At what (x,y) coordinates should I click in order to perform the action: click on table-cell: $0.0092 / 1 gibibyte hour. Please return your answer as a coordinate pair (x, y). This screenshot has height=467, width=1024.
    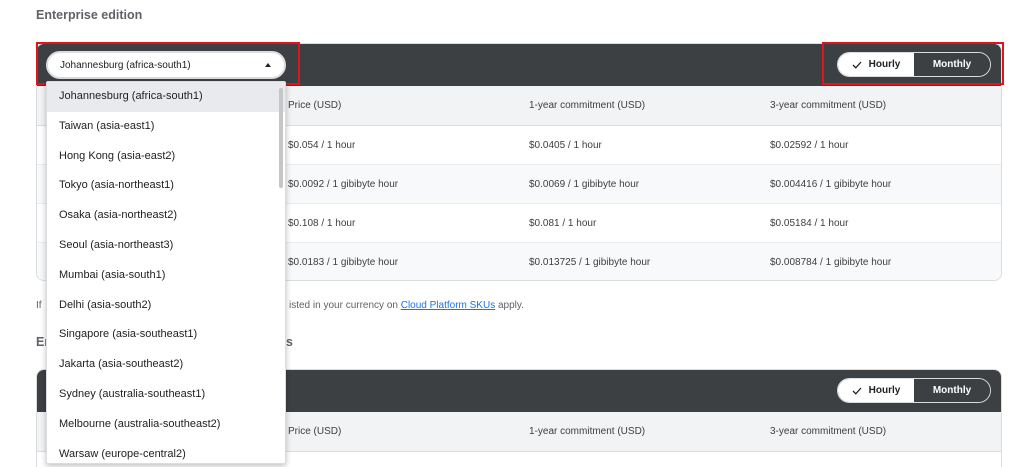
    Looking at the image, I should click on (343, 184).